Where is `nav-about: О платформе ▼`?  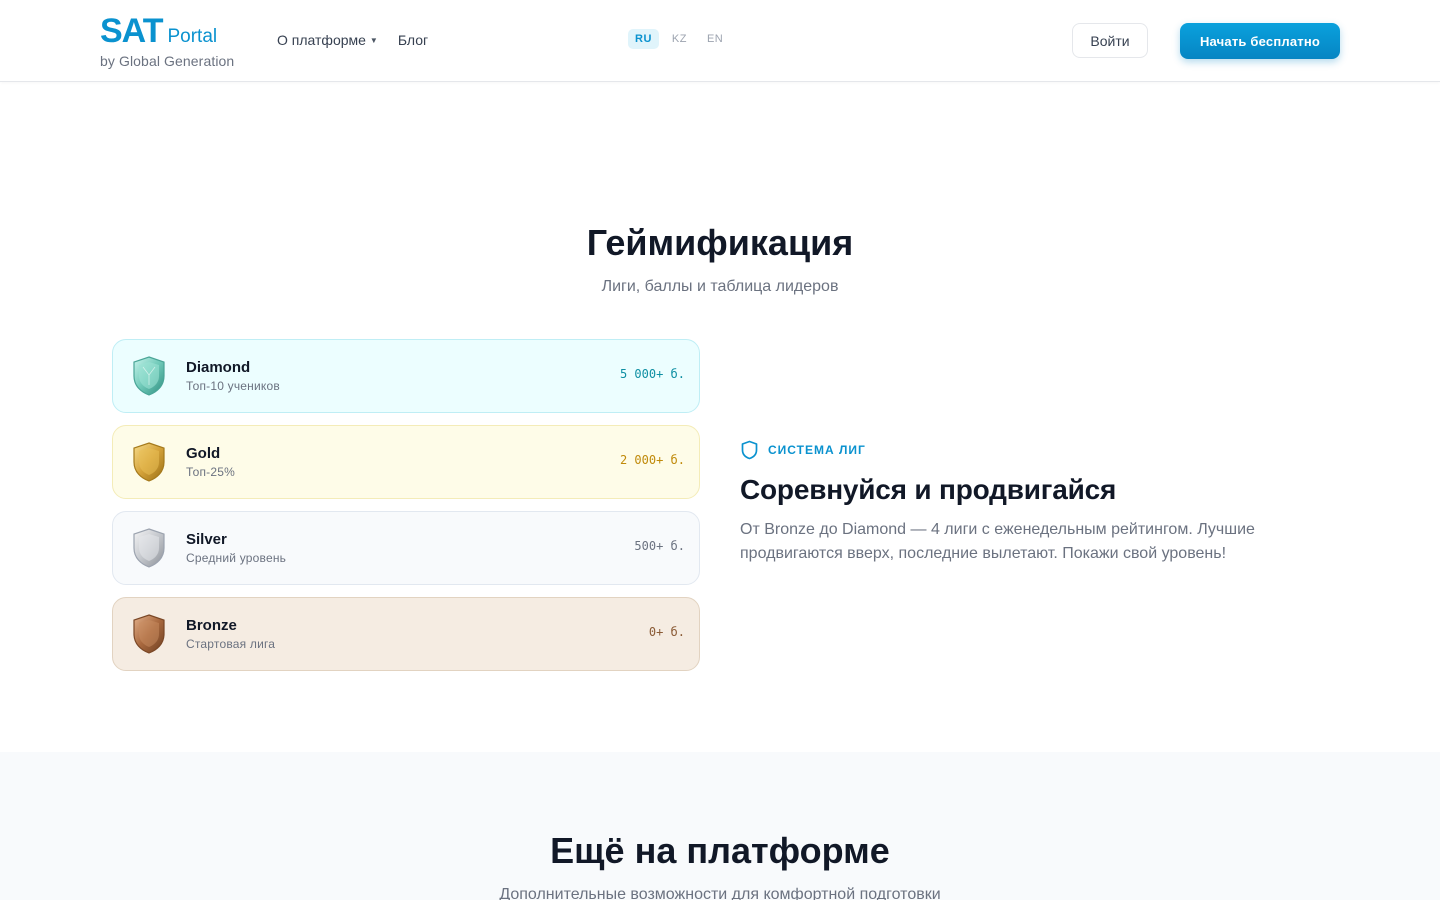 nav-about: О платформе ▼ is located at coordinates (327, 40).